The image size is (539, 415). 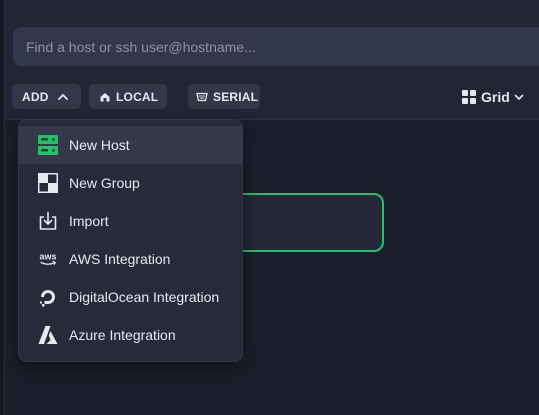 I want to click on view-mode-toggle: Grid, so click(x=493, y=97).